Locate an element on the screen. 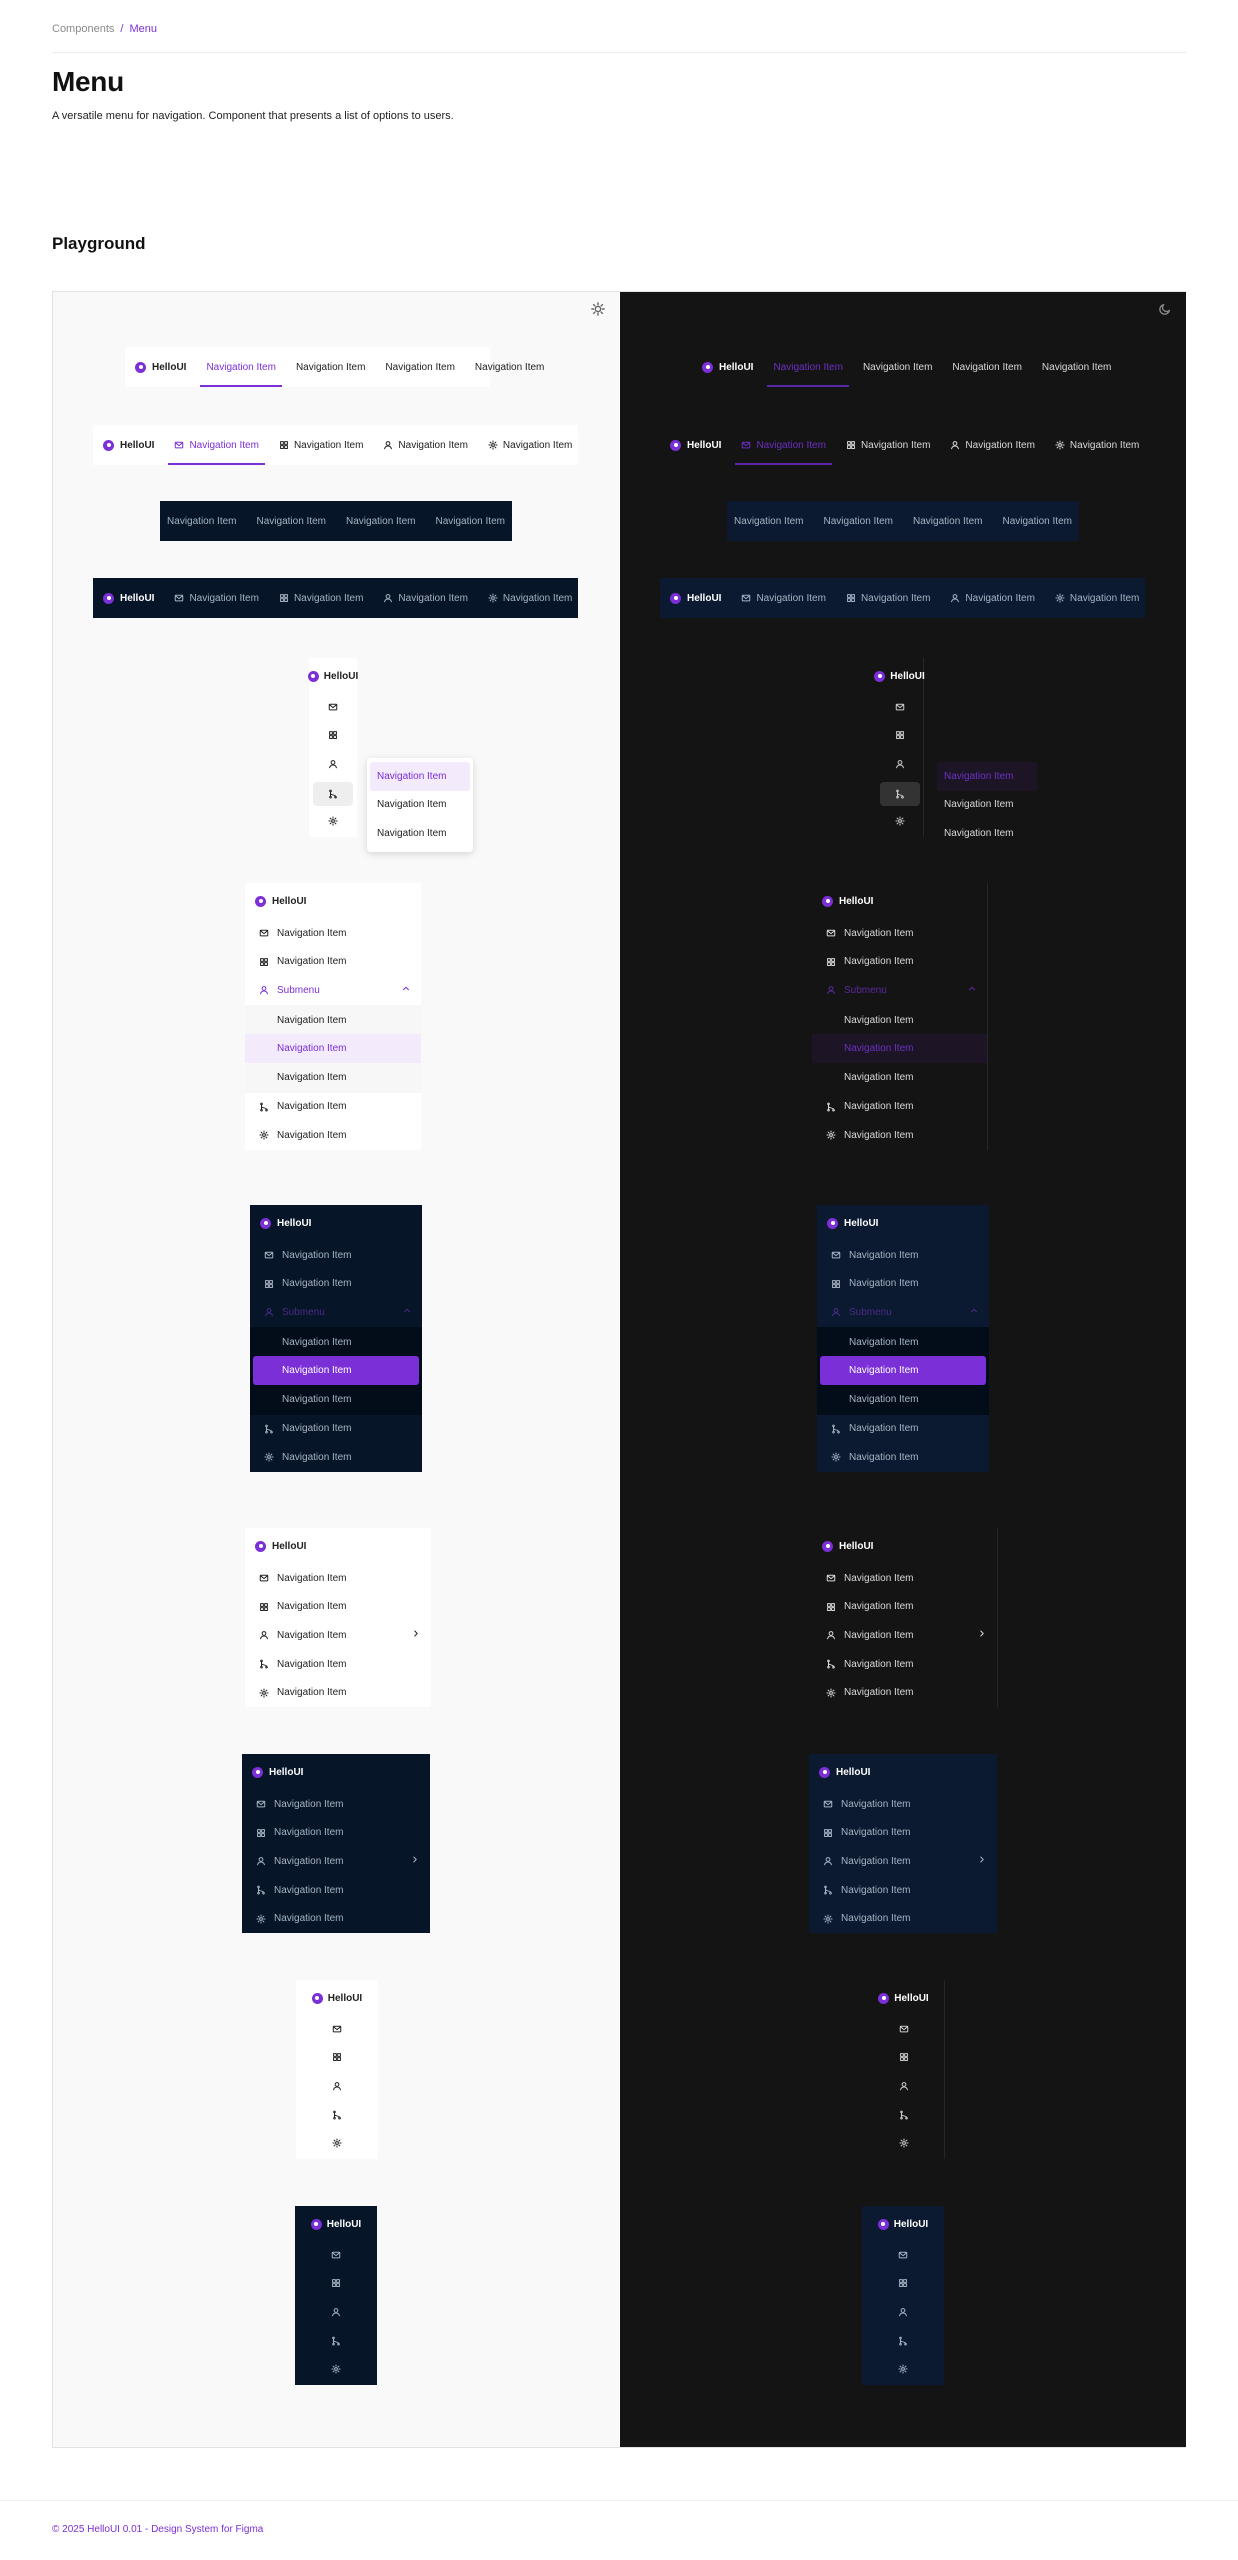 The height and width of the screenshot is (2560, 1238). sun-icon is located at coordinates (599, 310).